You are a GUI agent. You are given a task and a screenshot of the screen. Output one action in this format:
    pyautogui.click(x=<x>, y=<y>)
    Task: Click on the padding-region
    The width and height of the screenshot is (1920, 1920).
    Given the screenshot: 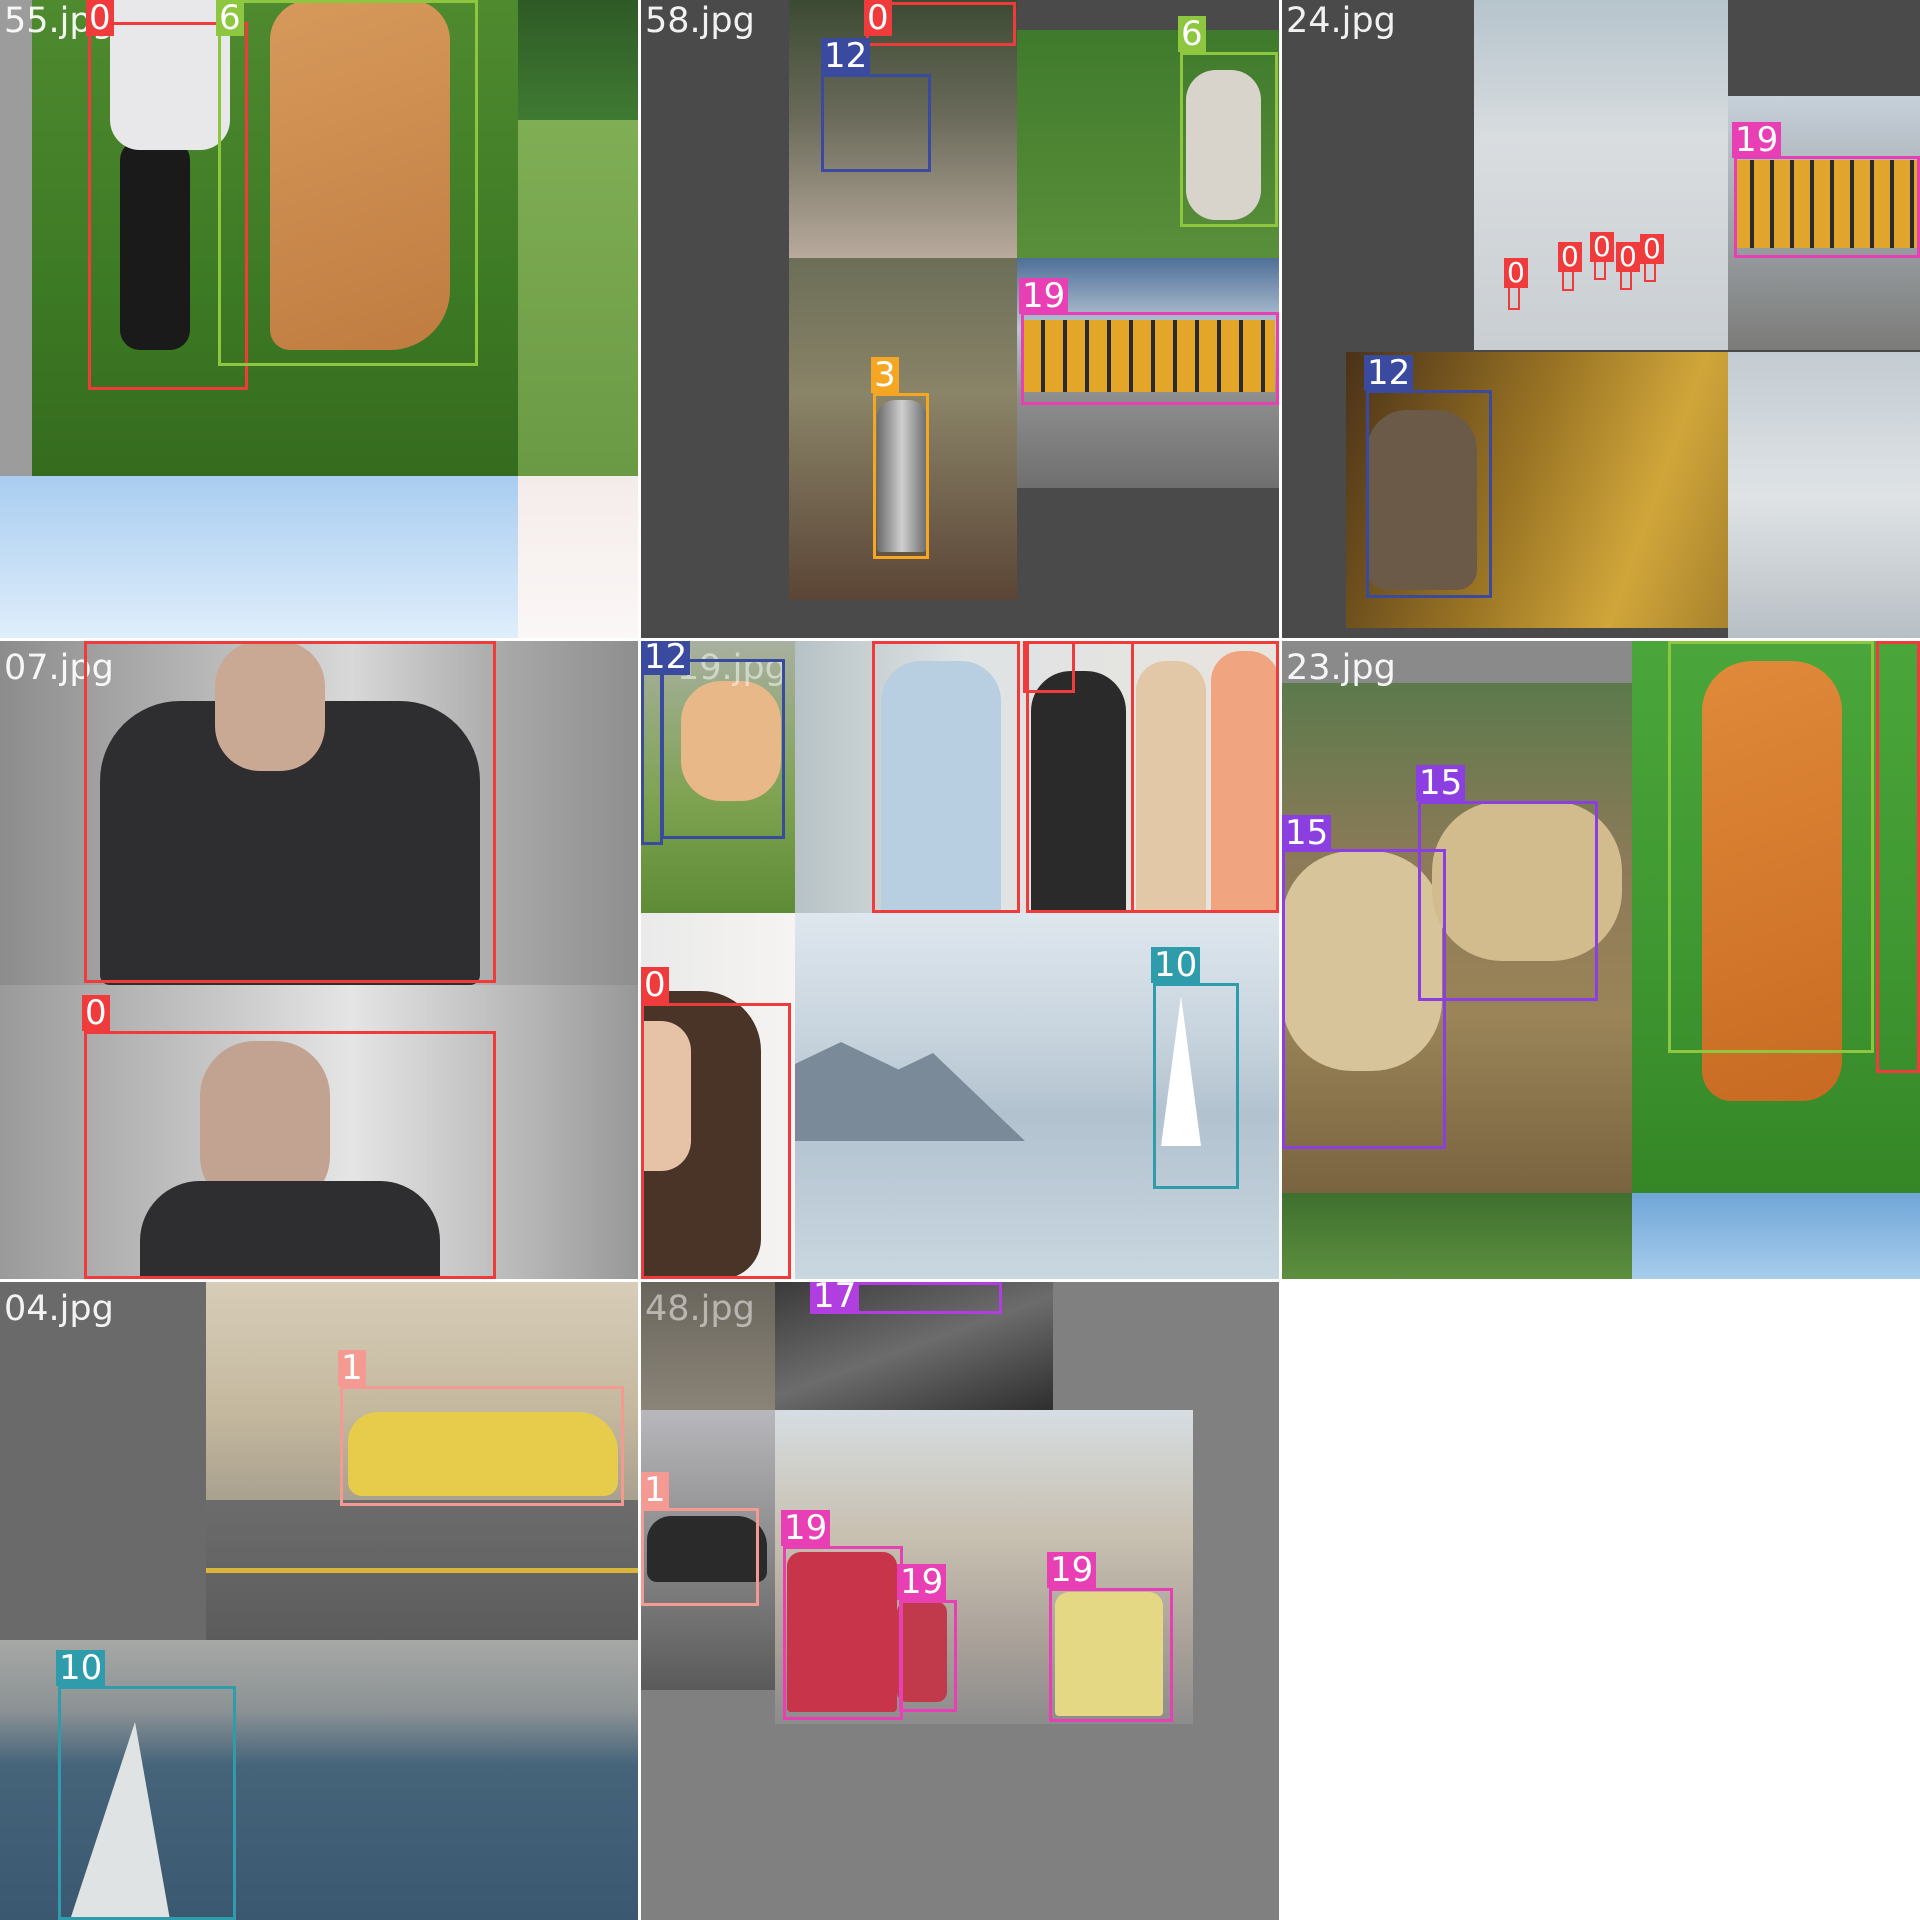 What is the action you would take?
    pyautogui.click(x=16, y=238)
    